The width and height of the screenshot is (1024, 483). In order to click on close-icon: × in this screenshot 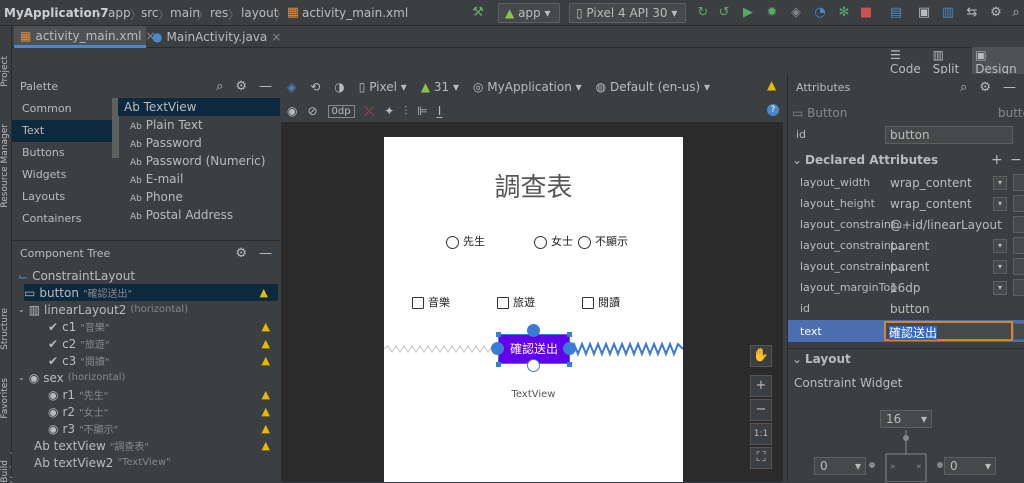, I will do `click(276, 37)`.